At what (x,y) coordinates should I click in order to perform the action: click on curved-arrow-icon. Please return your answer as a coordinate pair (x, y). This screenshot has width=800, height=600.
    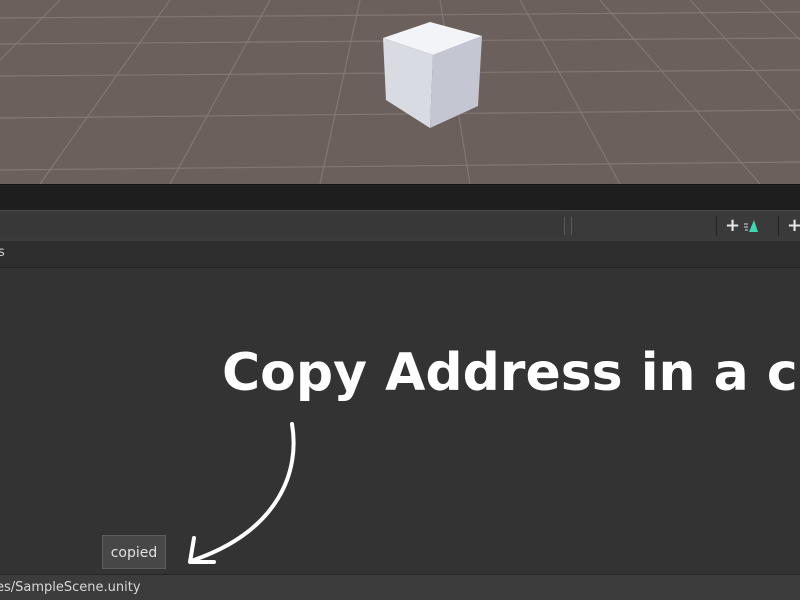
    Looking at the image, I should click on (242, 493).